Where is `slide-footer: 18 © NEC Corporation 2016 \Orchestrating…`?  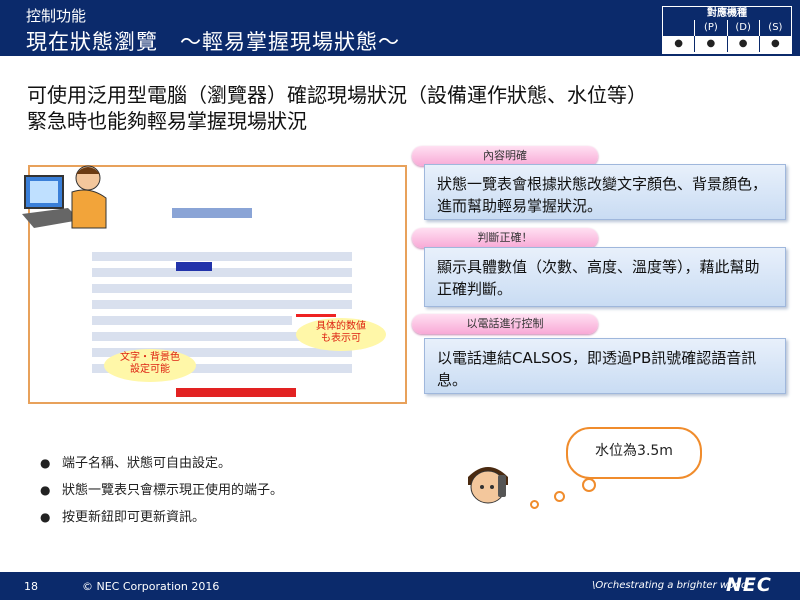
slide-footer: 18 © NEC Corporation 2016 \Orchestrating… is located at coordinates (400, 586).